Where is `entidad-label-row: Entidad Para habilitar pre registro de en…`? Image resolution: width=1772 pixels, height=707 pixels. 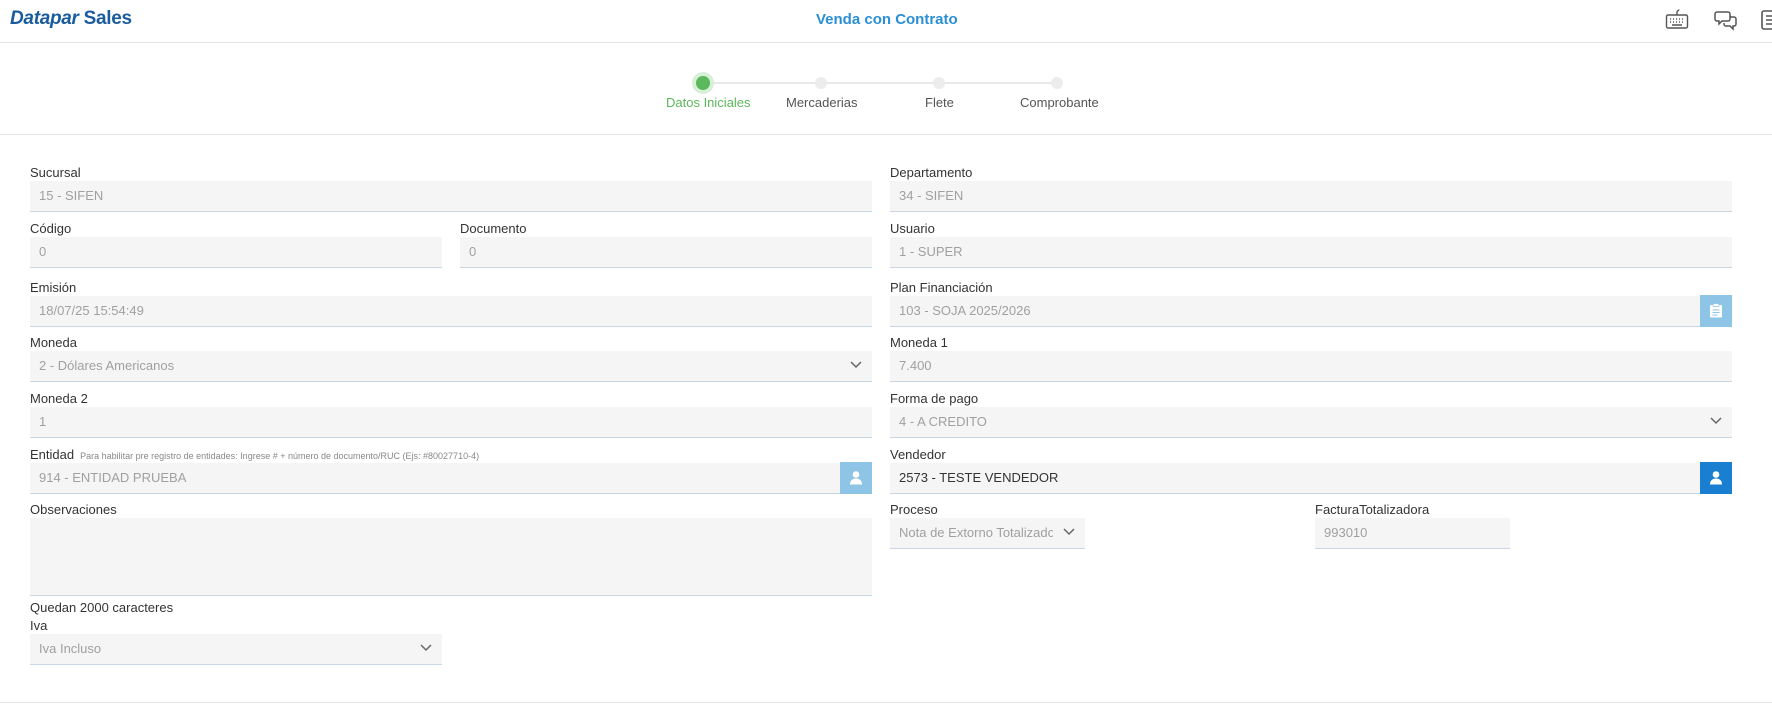 entidad-label-row: Entidad Para habilitar pre registro de en… is located at coordinates (254, 454).